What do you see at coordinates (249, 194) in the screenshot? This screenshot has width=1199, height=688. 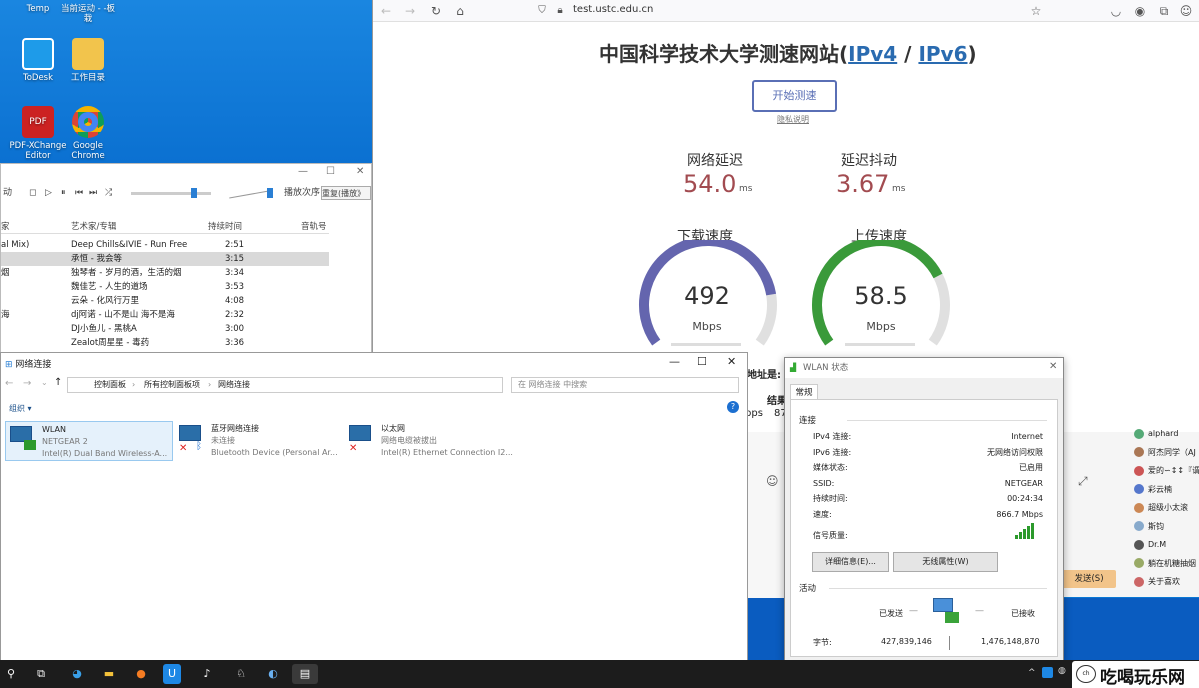 I see `volume-slider` at bounding box center [249, 194].